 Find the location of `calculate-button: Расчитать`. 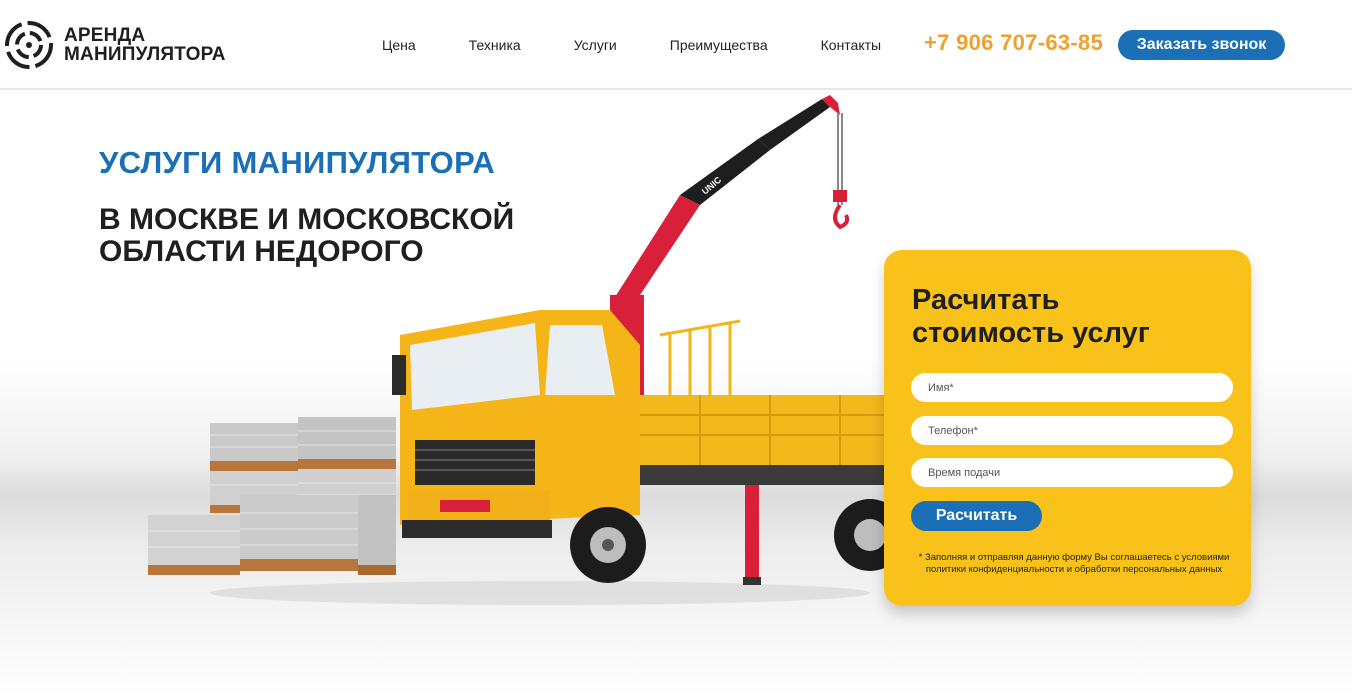

calculate-button: Расчитать is located at coordinates (976, 516).